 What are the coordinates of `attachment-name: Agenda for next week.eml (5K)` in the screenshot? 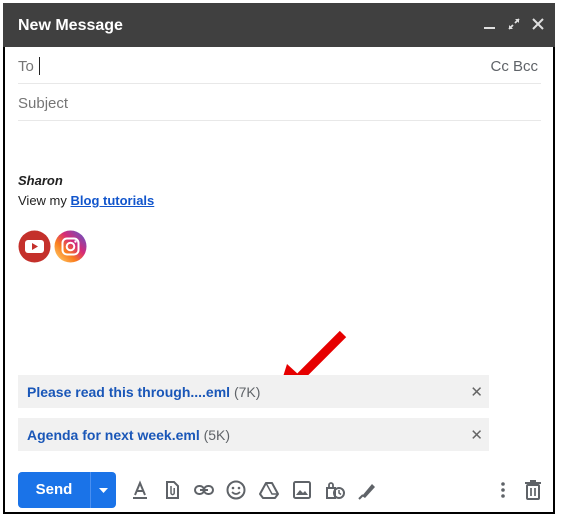 It's located at (128, 435).